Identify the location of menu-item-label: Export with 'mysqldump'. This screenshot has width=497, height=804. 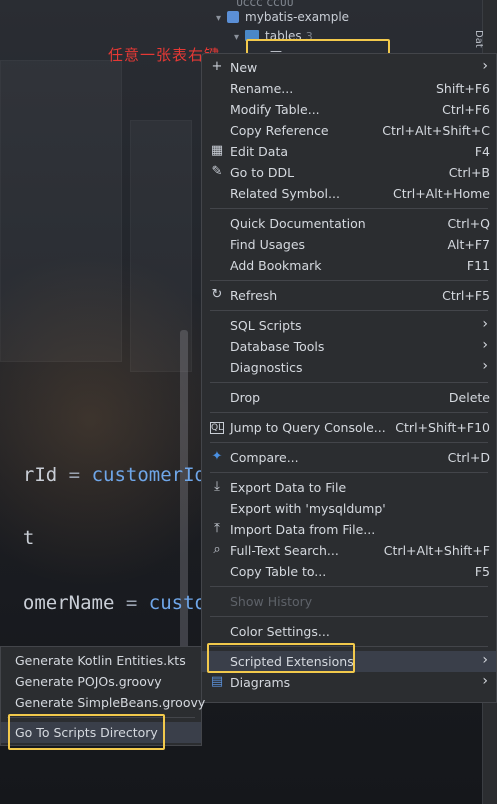
(308, 508).